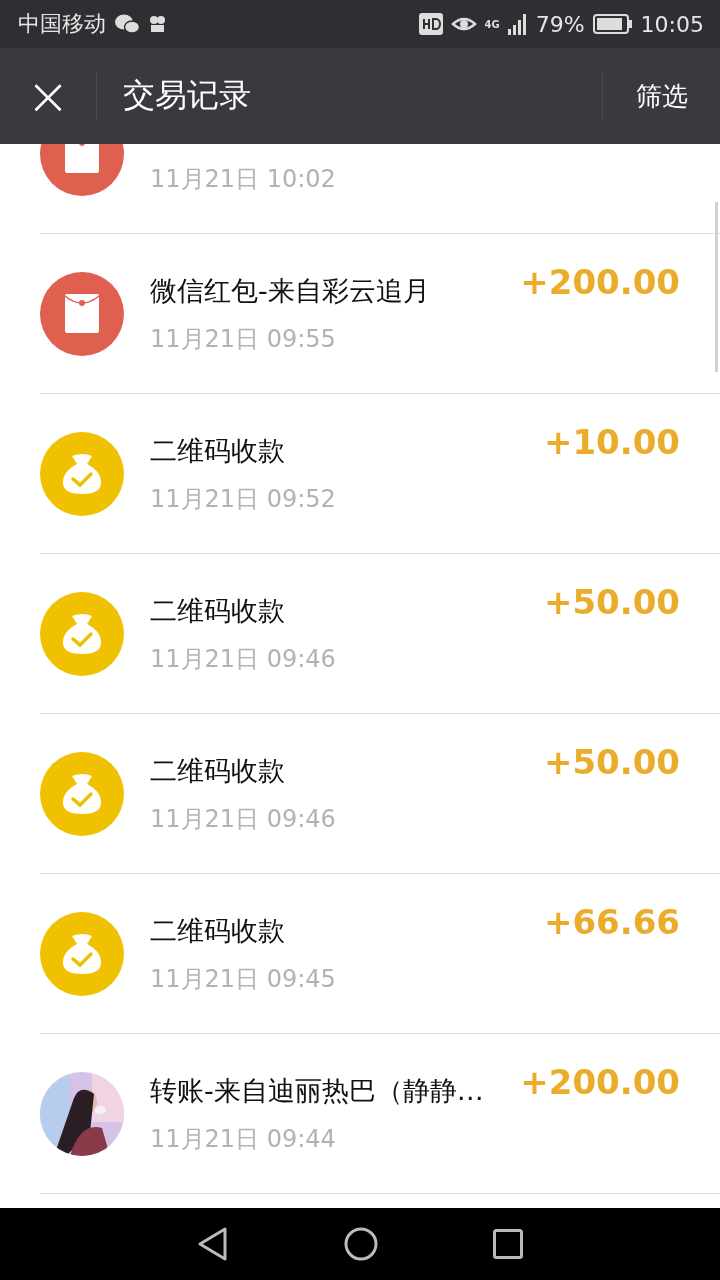  Describe the element at coordinates (82, 313) in the screenshot. I see `envelope-icon` at that location.